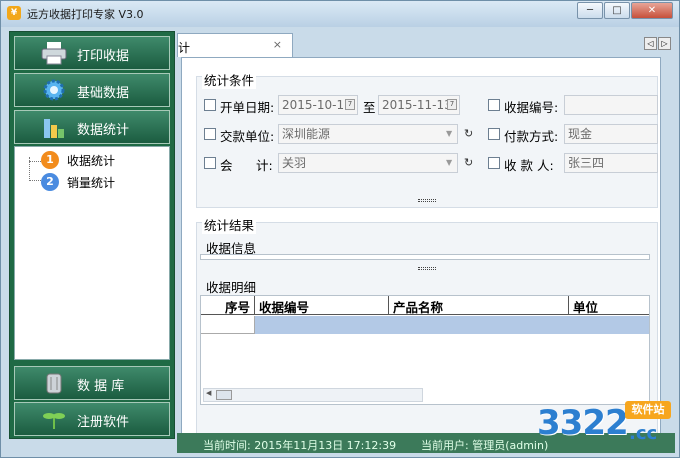  Describe the element at coordinates (247, 107) in the screenshot. I see `date-label: 开单日期:` at that location.